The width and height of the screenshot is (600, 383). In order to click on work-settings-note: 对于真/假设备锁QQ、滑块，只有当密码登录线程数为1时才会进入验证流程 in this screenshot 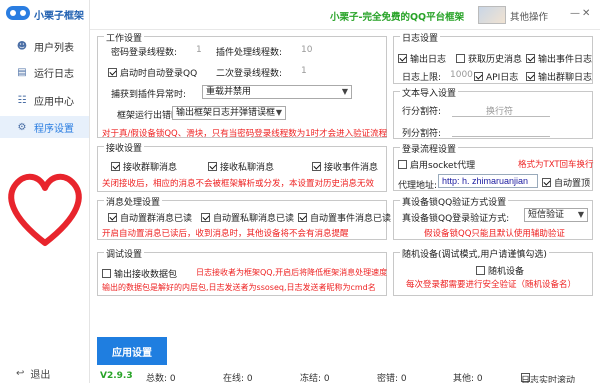, I will do `click(245, 134)`.